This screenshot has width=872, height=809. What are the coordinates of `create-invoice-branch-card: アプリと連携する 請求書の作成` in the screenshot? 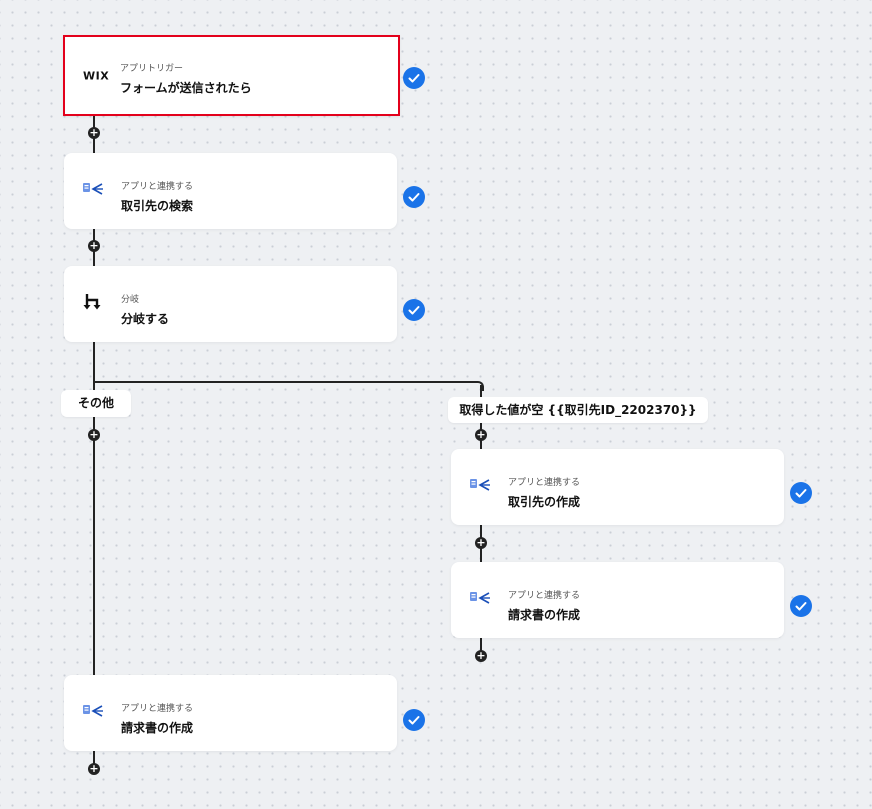 It's located at (617, 600).